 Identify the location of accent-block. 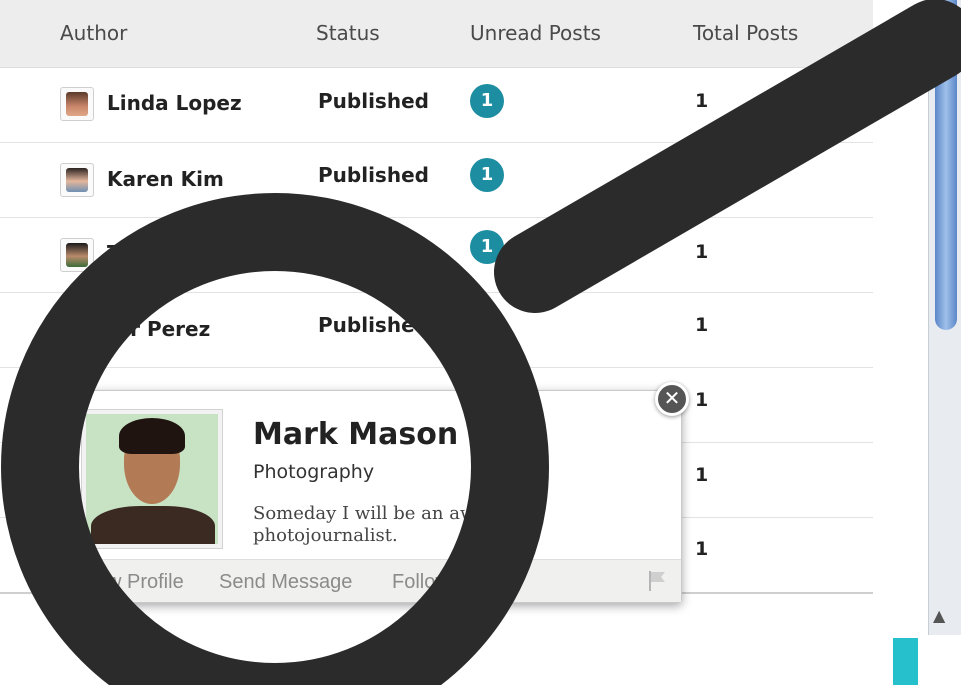
(905, 661).